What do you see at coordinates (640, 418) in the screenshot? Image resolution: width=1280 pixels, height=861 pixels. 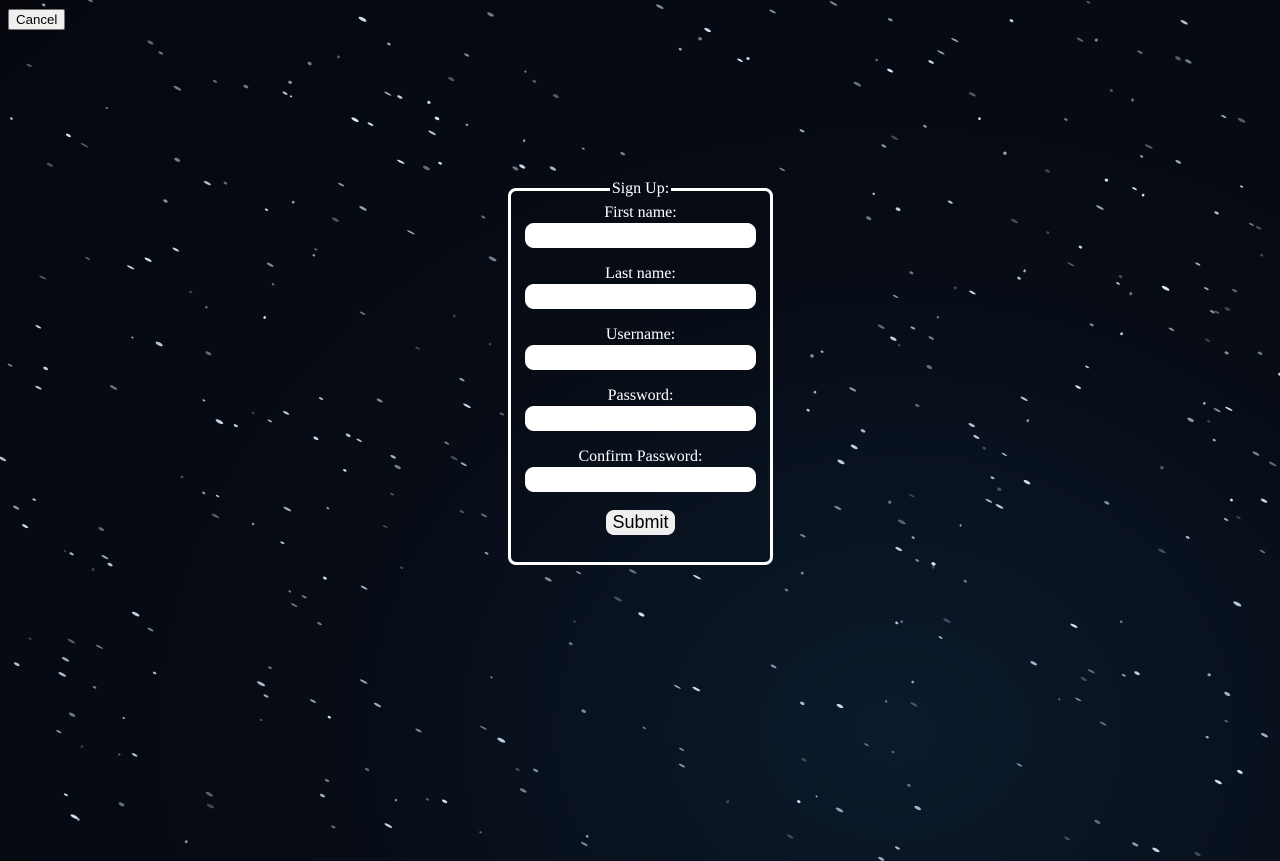 I see `password-input` at bounding box center [640, 418].